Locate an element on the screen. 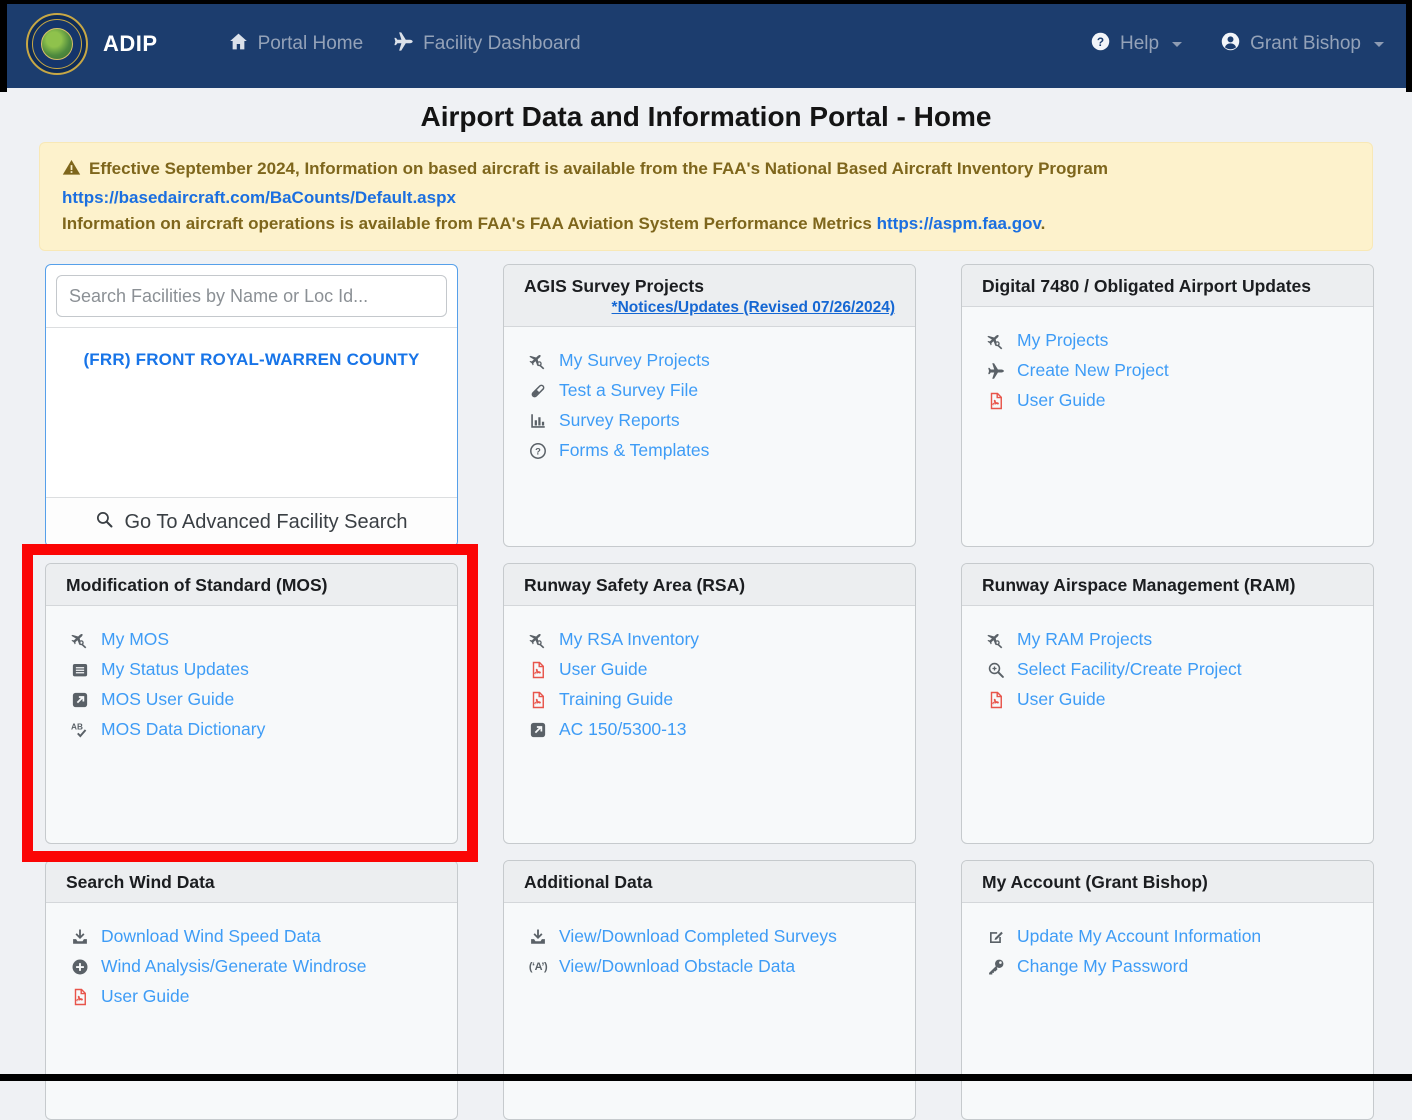 The image size is (1412, 1120). card-link-item: My MOS is located at coordinates (254, 639).